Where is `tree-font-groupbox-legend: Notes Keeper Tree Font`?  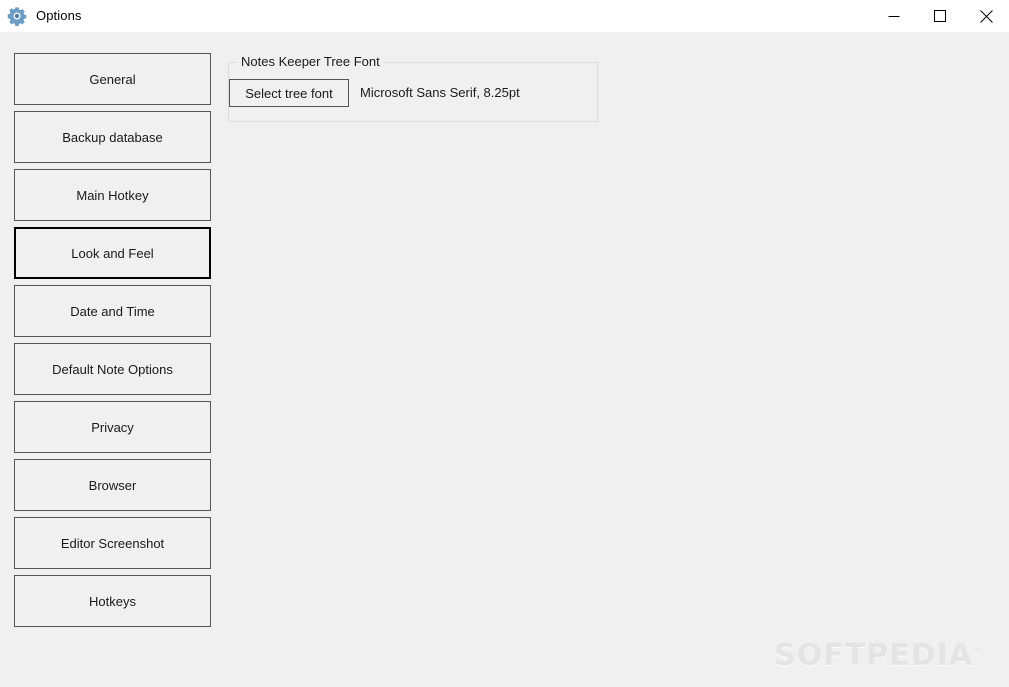
tree-font-groupbox-legend: Notes Keeper Tree Font is located at coordinates (310, 62).